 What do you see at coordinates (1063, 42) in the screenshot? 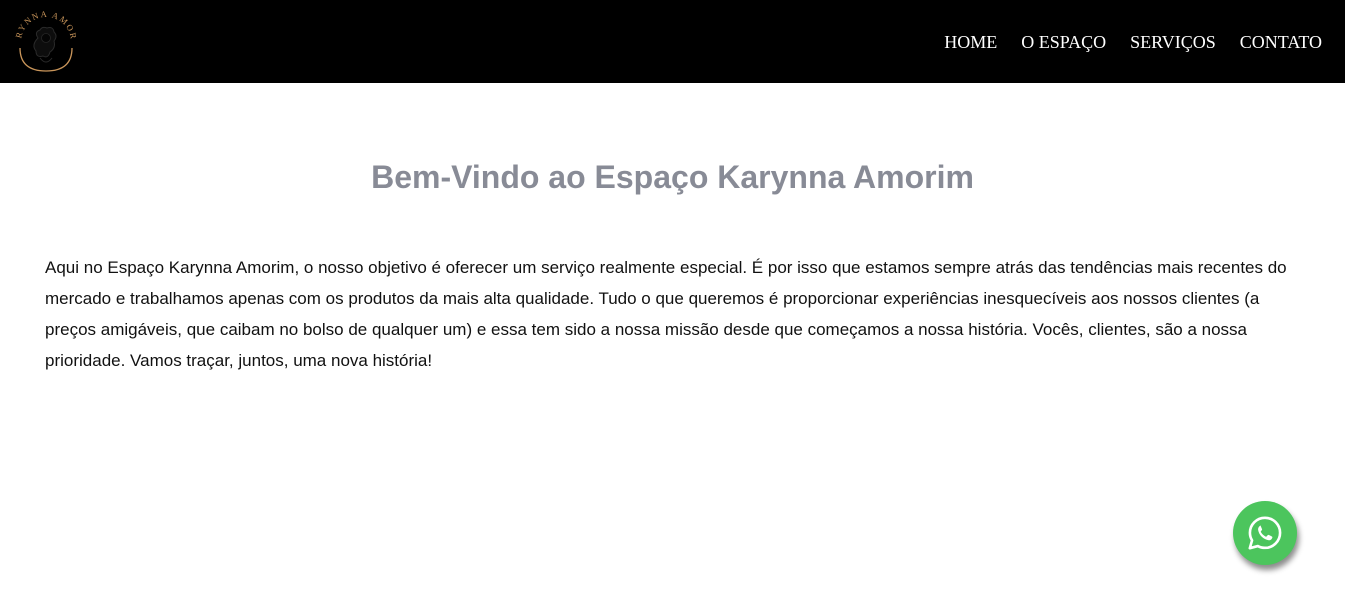
I see `nav-o-espaco: O ESPAÇO` at bounding box center [1063, 42].